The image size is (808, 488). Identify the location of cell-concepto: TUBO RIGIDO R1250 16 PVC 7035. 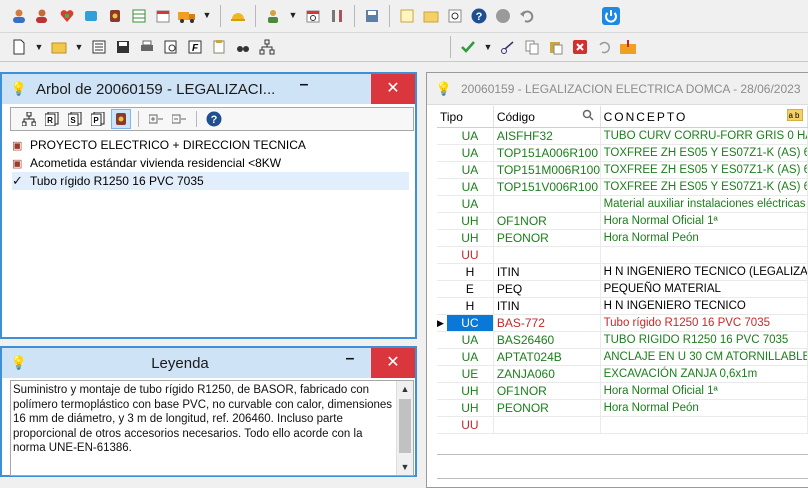
(704, 340).